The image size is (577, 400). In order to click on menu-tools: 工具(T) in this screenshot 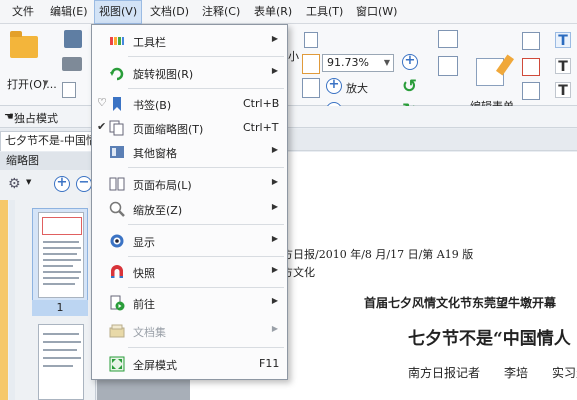, I will do `click(324, 12)`.